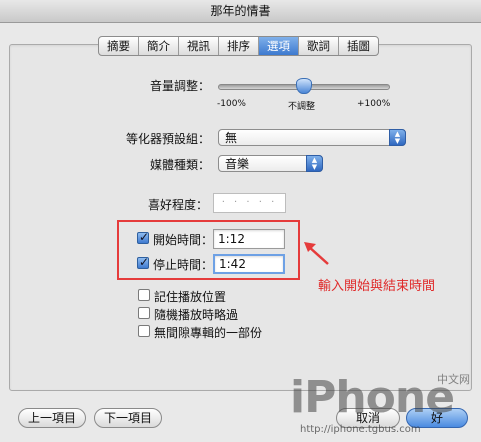 This screenshot has height=442, width=481. What do you see at coordinates (167, 139) in the screenshot?
I see `eq-preset-label: 等化器預設組：` at bounding box center [167, 139].